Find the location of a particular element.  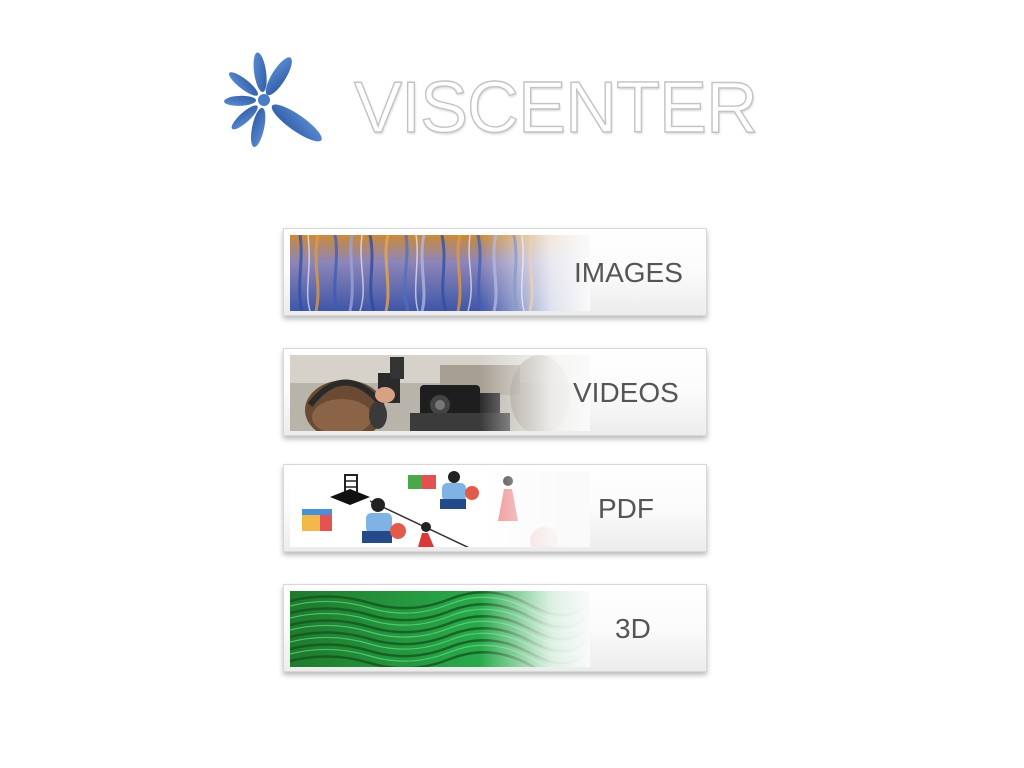

3d-button: 3D is located at coordinates (495, 628).